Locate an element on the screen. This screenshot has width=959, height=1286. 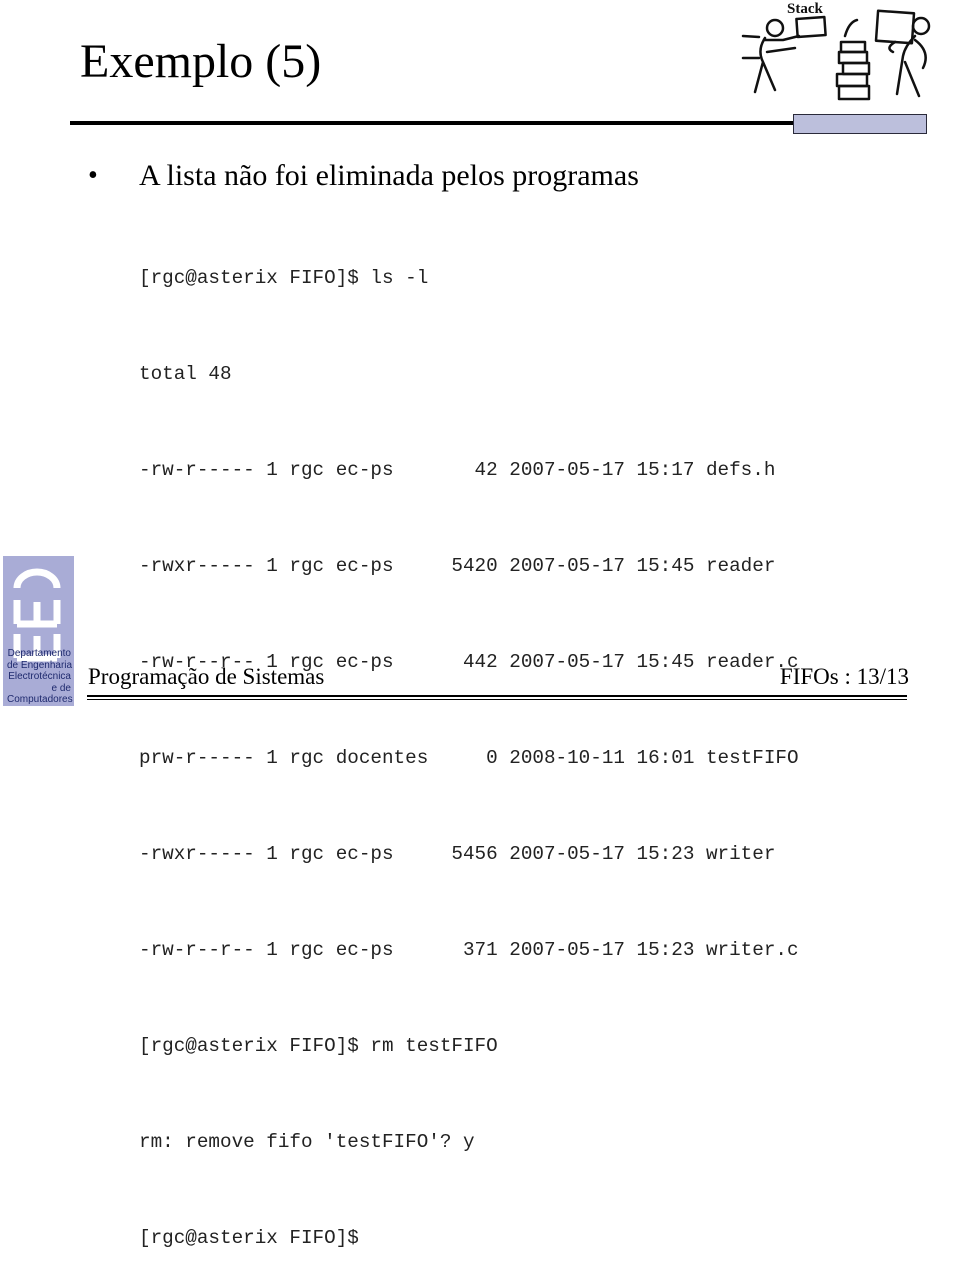
logo-text-line: de Engenharia is located at coordinates (40, 665).